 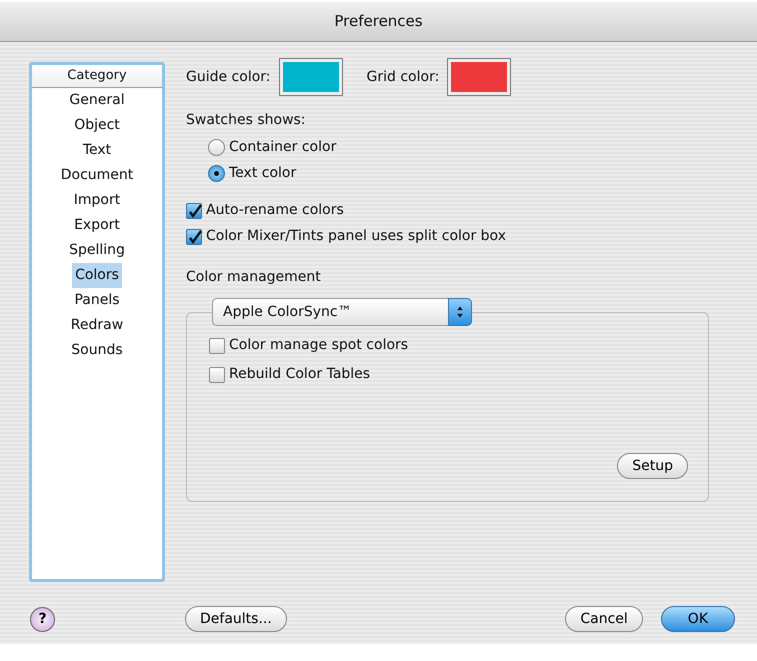 I want to click on color-label: Guide color:, so click(x=228, y=77).